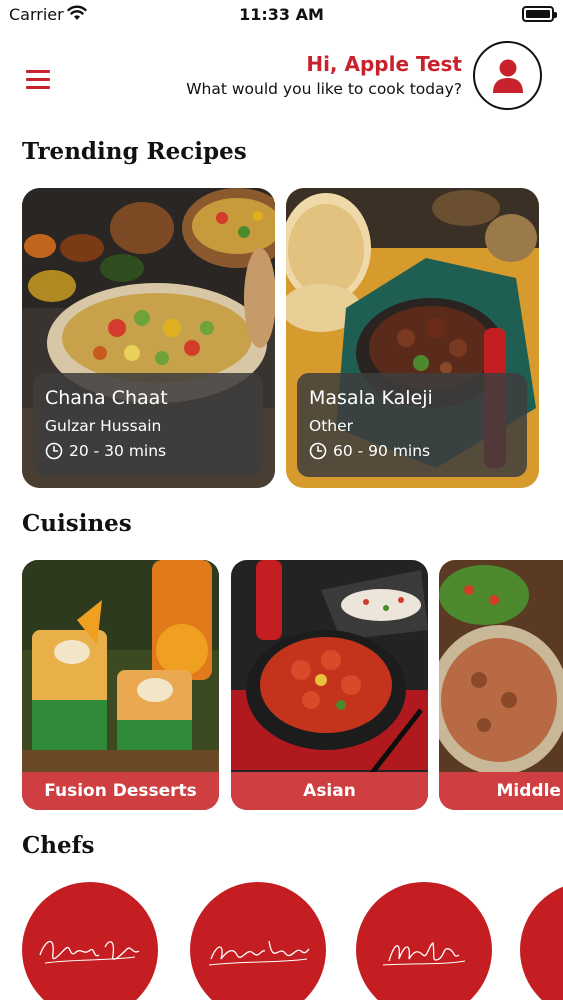 Image resolution: width=563 pixels, height=1000 pixels. What do you see at coordinates (331, 426) in the screenshot?
I see `recipe-chef: Other` at bounding box center [331, 426].